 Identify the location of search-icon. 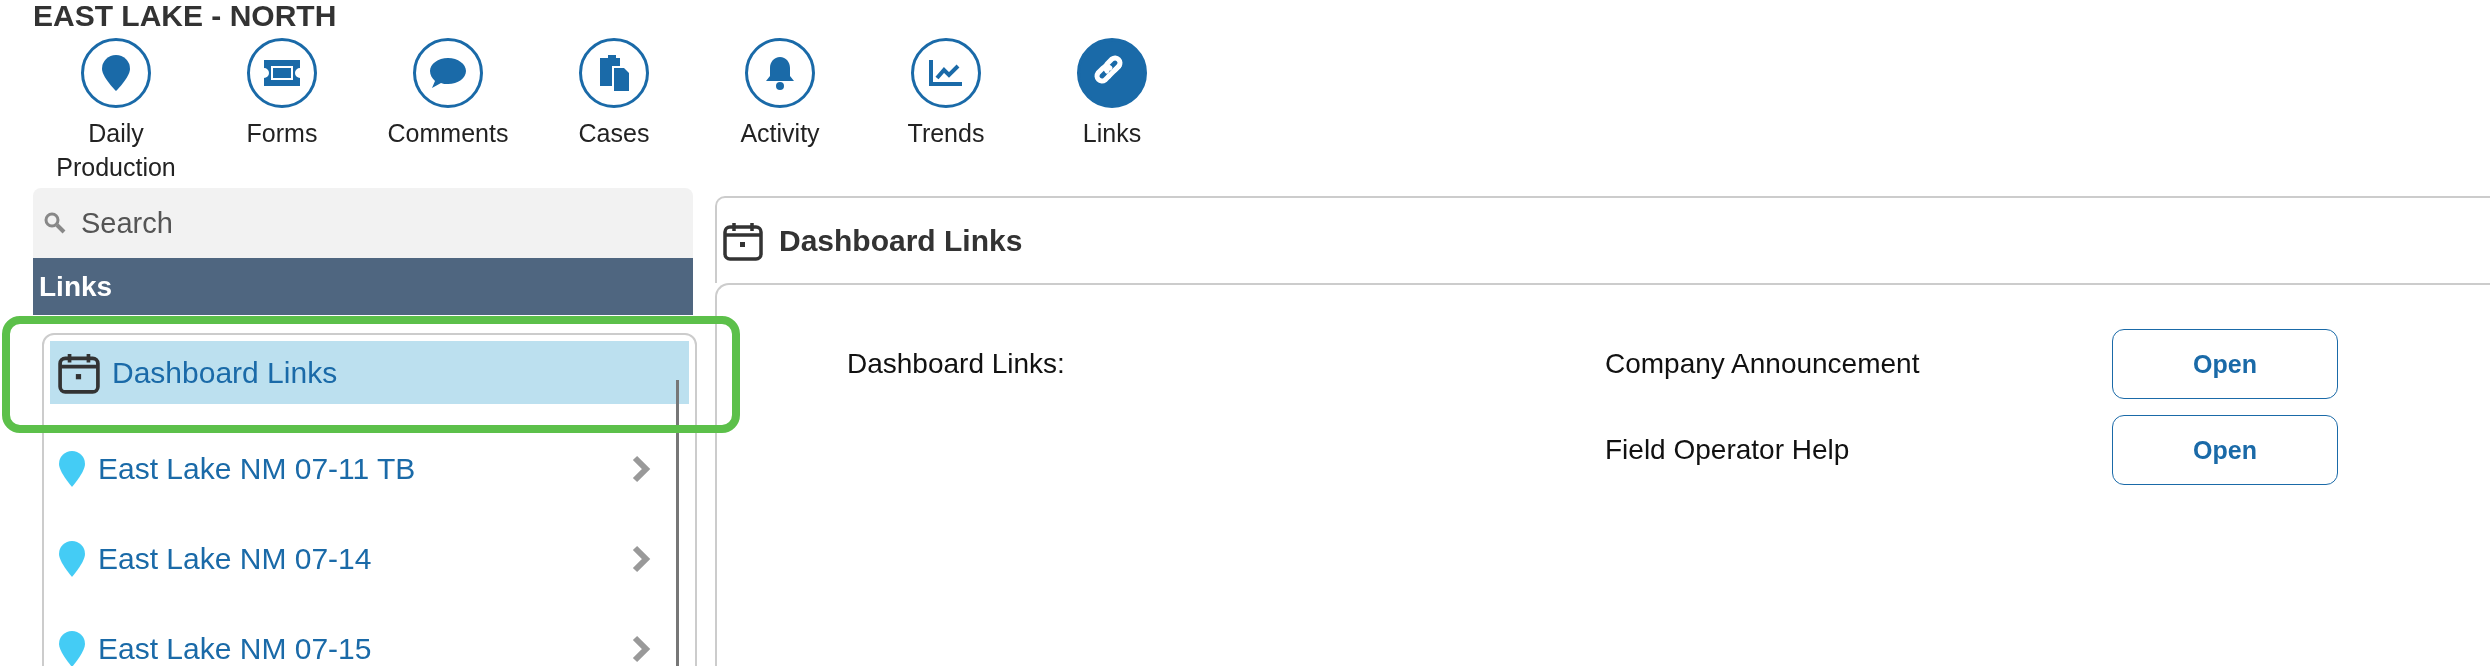
(55, 223).